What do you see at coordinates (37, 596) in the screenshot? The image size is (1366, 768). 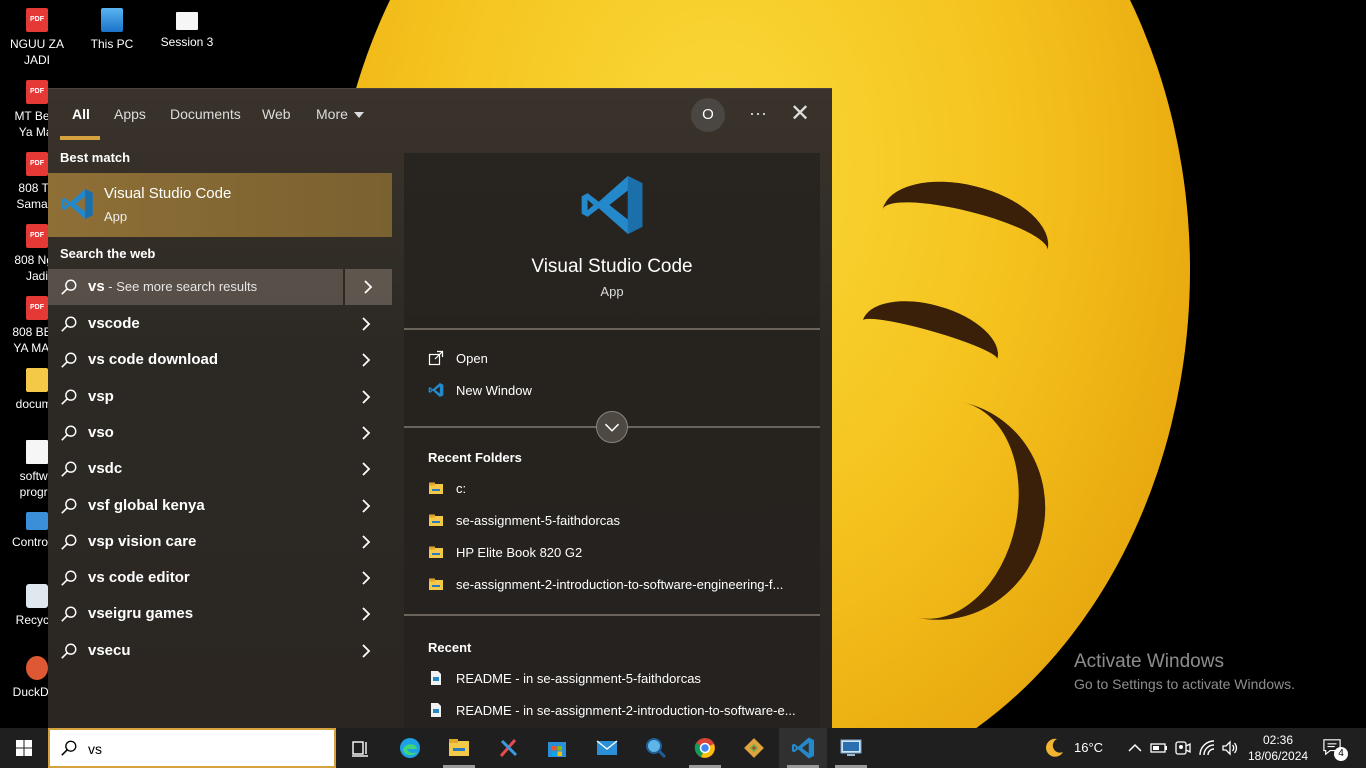 I see `recycle-bin-icon` at bounding box center [37, 596].